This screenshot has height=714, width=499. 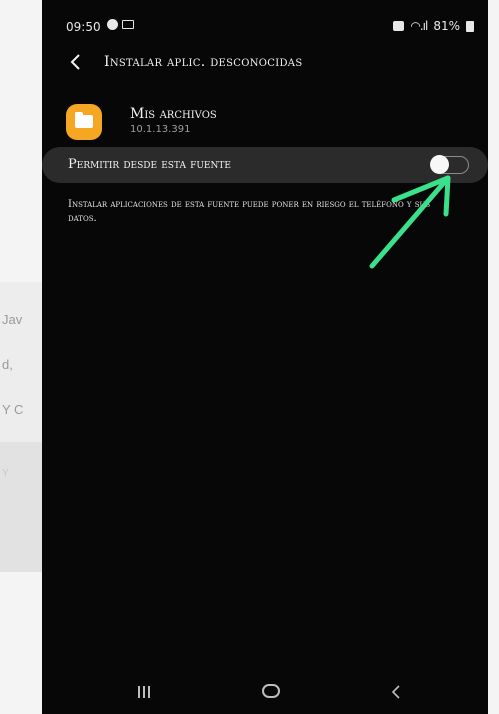 I want to click on recents-icon, so click(x=146, y=693).